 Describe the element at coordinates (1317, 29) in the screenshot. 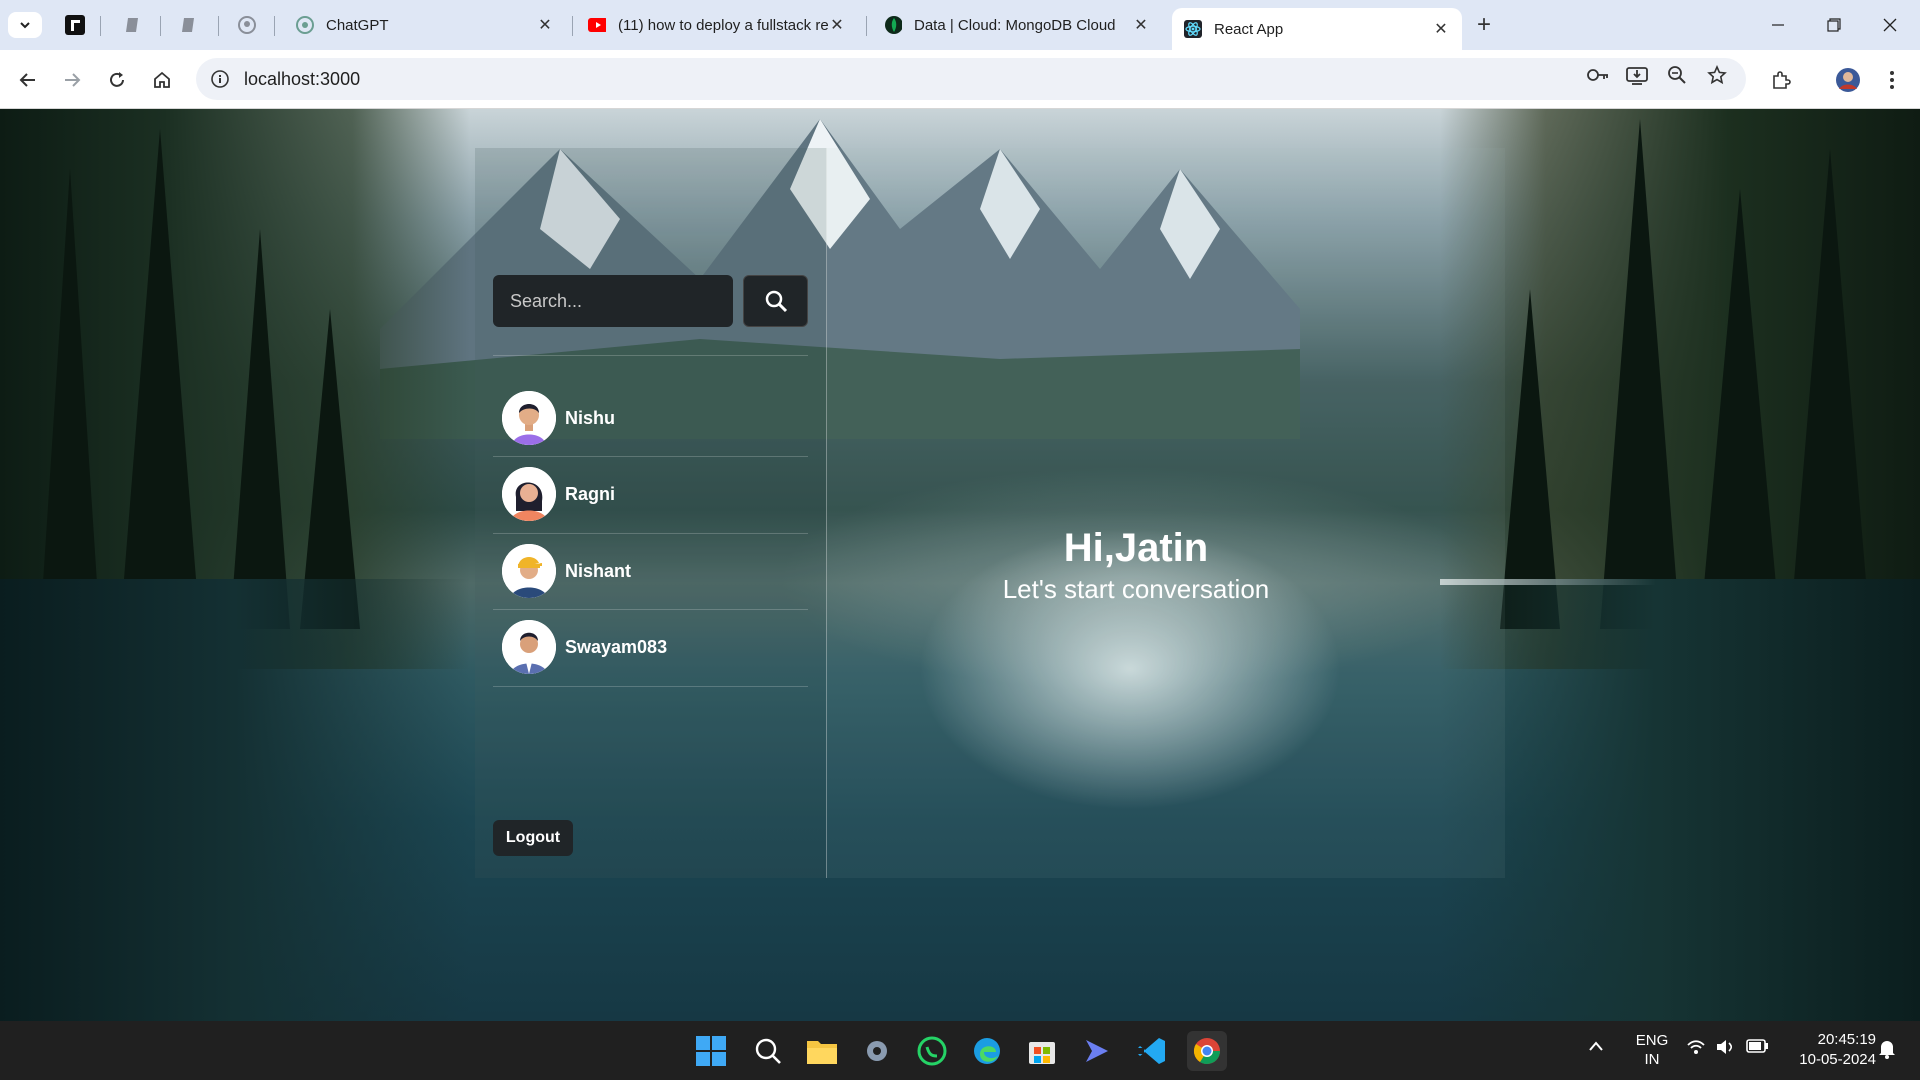

I see `tab-react-app: React App ✕` at that location.